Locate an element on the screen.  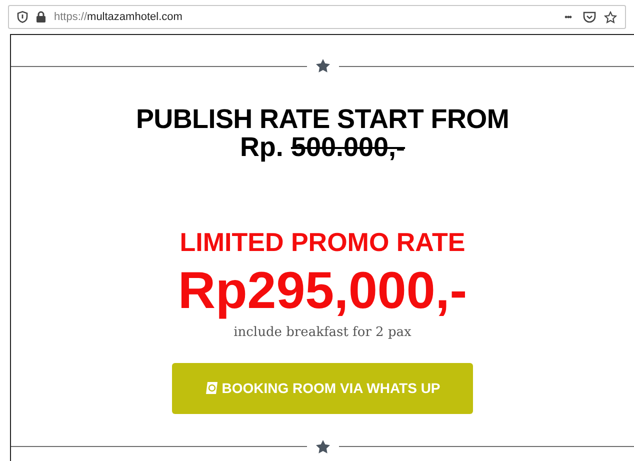
shield-icon is located at coordinates (22, 17).